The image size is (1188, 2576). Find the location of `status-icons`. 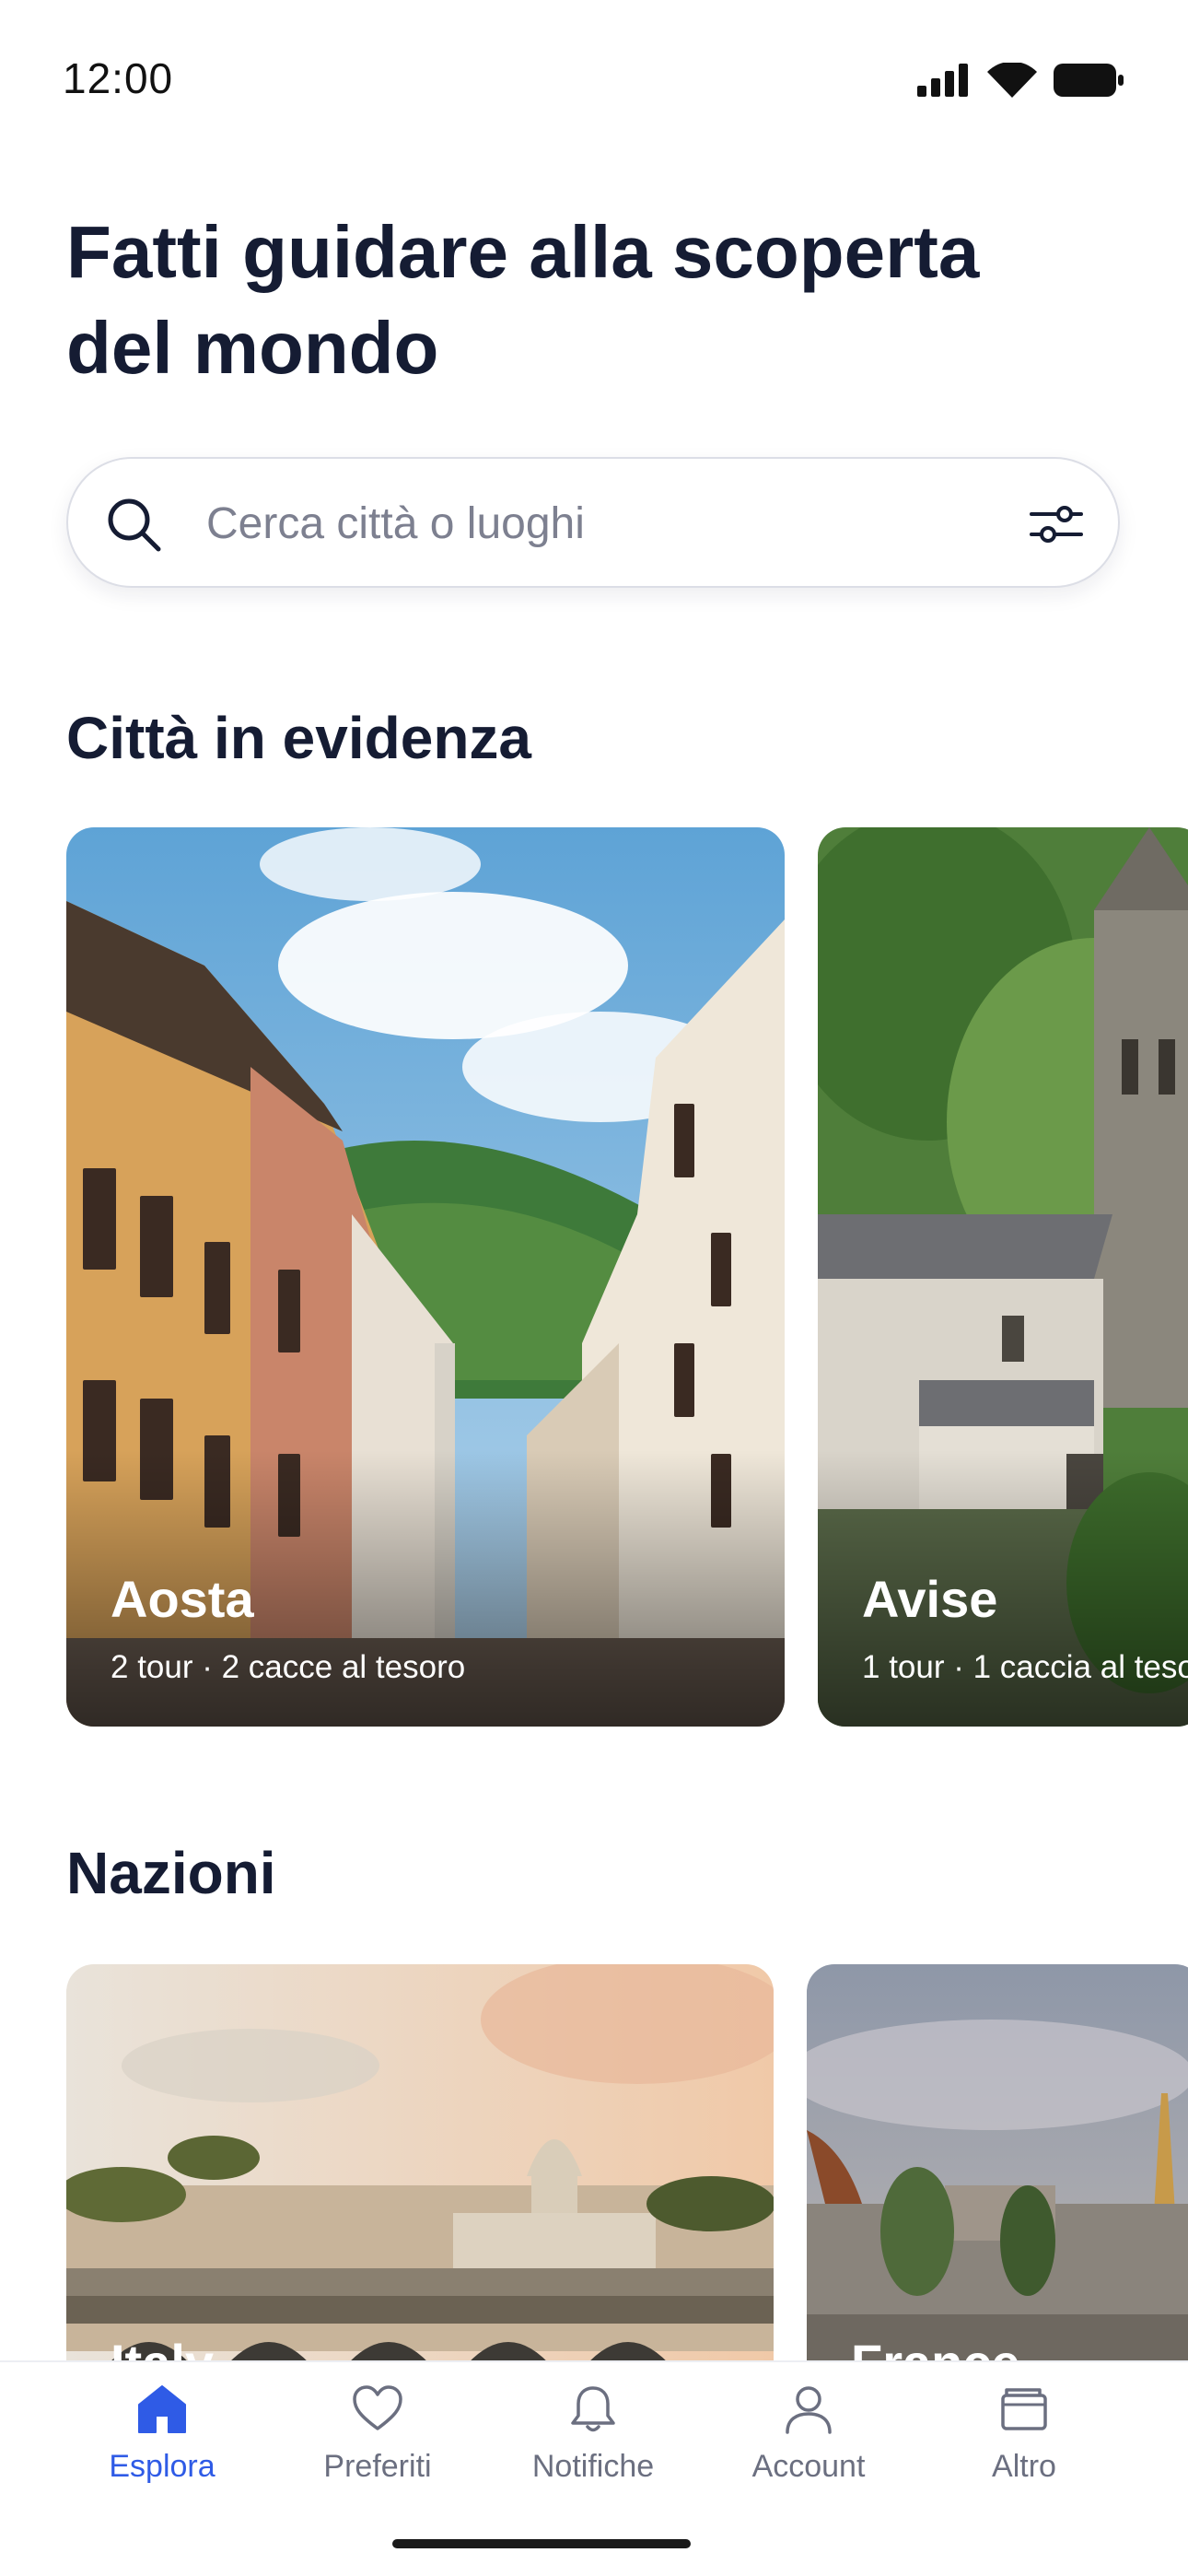

status-icons is located at coordinates (1020, 80).